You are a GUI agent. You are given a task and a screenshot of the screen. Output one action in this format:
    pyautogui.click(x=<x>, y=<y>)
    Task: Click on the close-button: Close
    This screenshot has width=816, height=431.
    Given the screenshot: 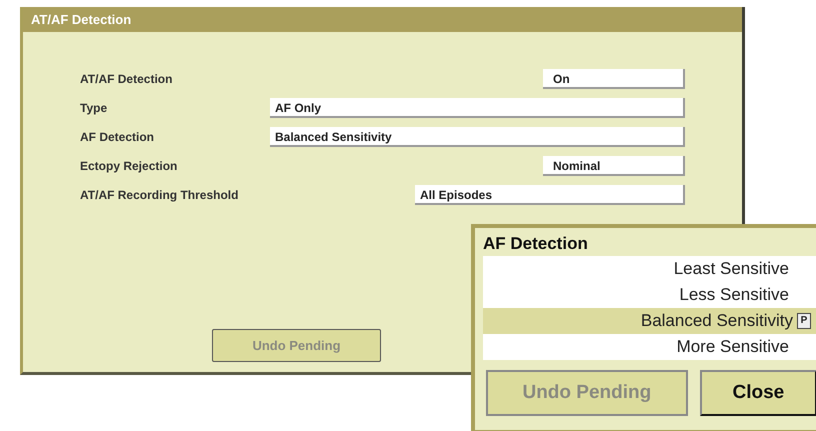 What is the action you would take?
    pyautogui.click(x=758, y=393)
    